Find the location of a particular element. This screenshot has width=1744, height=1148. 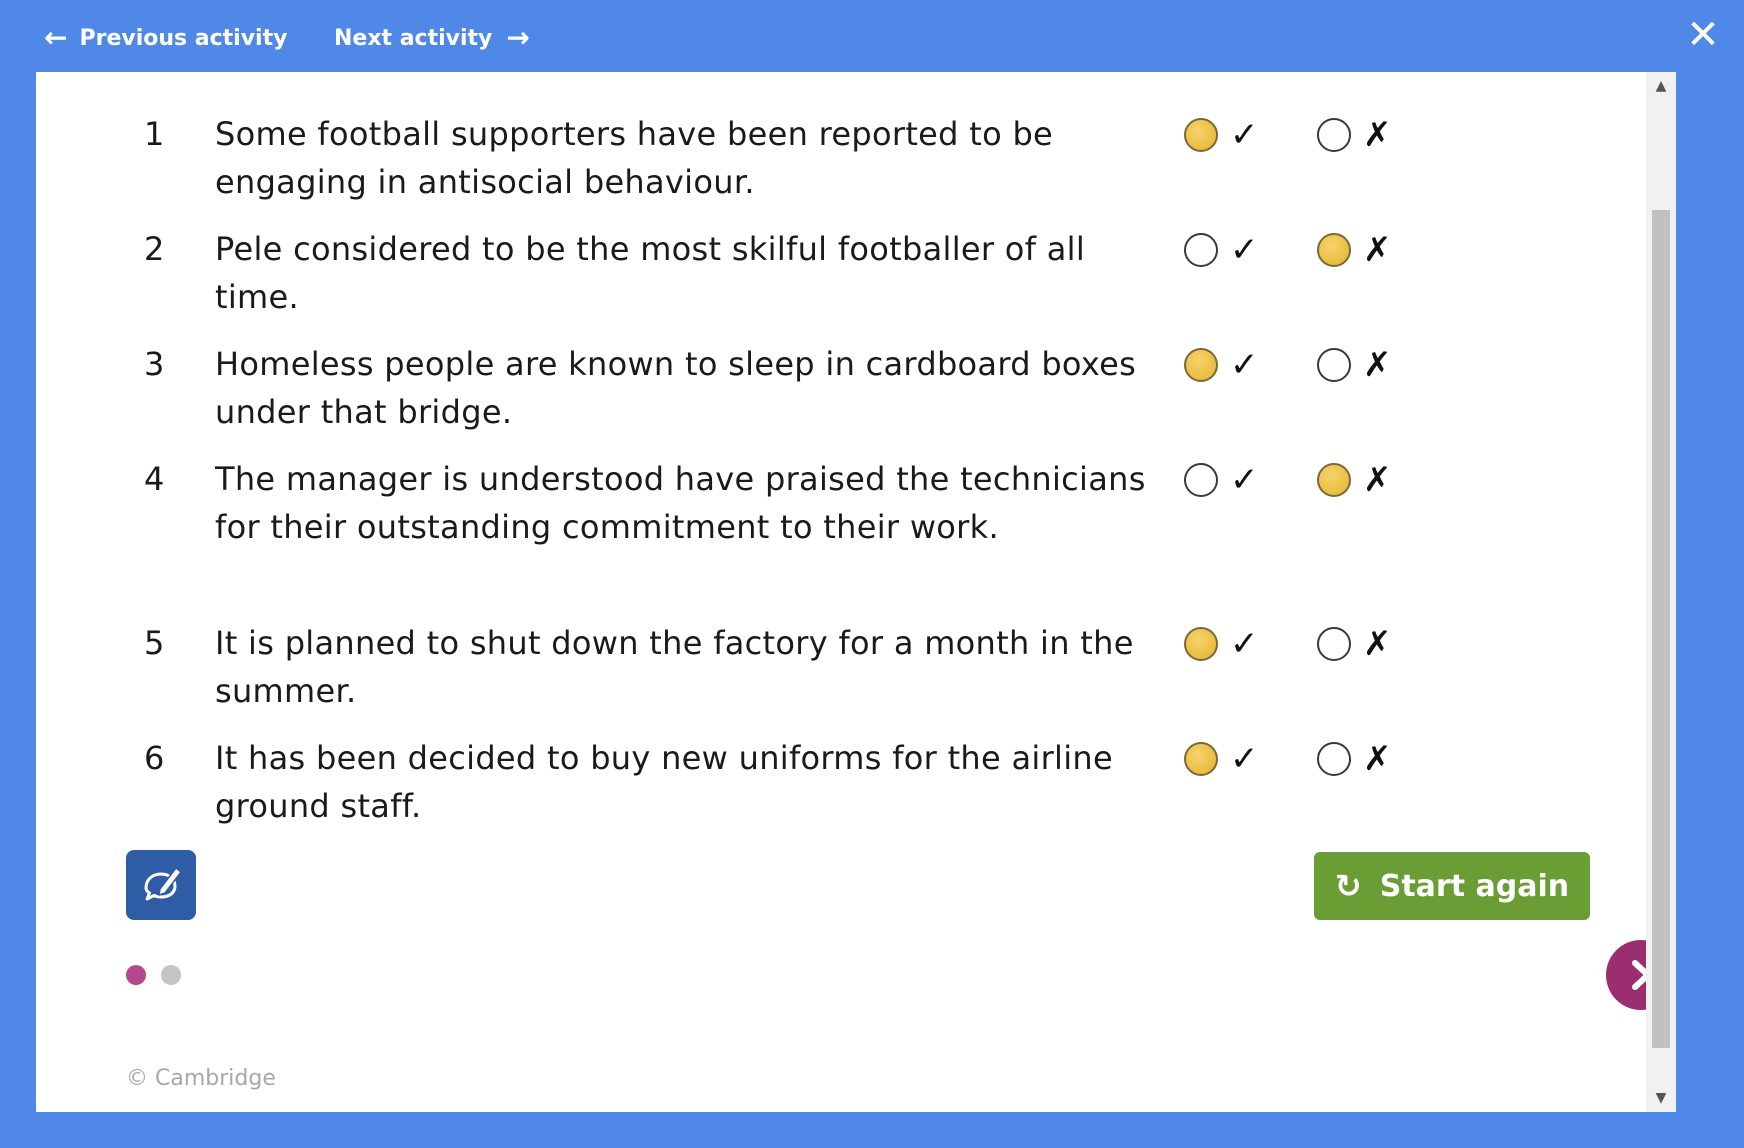

copyright-text: © Cambridge is located at coordinates (201, 1078).